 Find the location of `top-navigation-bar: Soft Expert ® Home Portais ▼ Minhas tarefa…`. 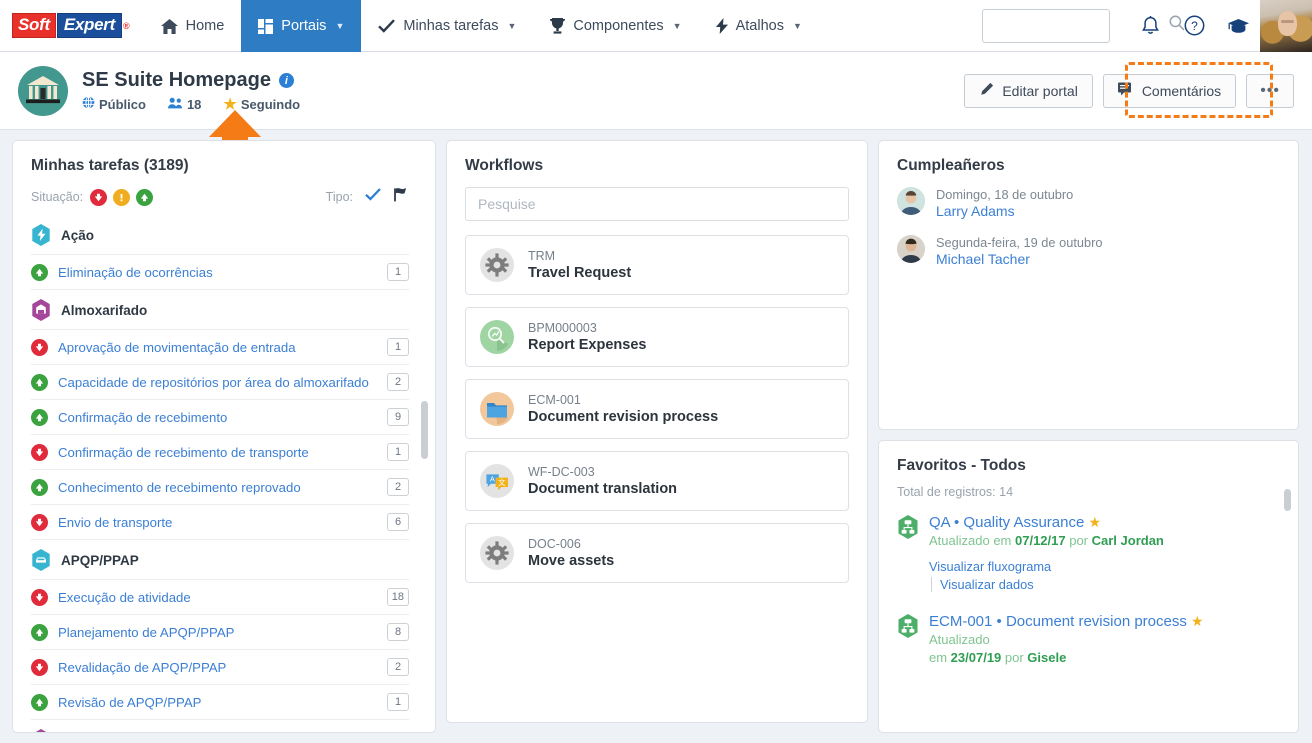

top-navigation-bar: Soft Expert ® Home Portais ▼ Minhas tarefa… is located at coordinates (656, 26).